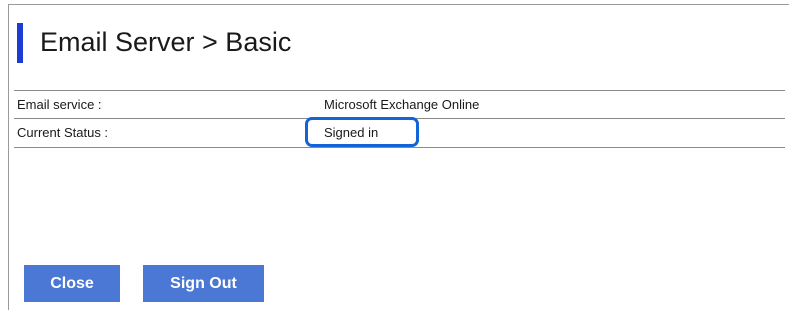  I want to click on email-service-label: Email service :, so click(59, 104).